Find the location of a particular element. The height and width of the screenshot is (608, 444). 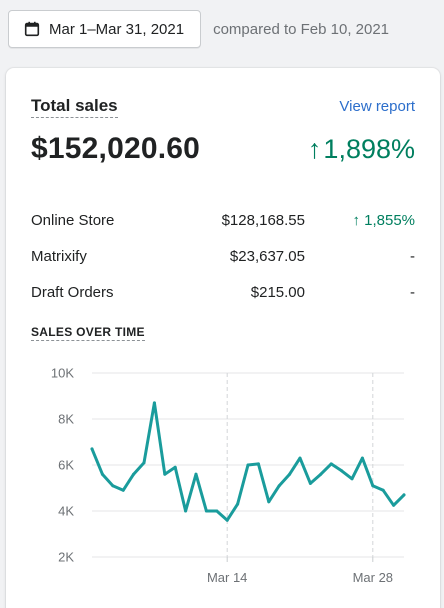

channel-row: Matrixify $23,637.05 - is located at coordinates (223, 256).